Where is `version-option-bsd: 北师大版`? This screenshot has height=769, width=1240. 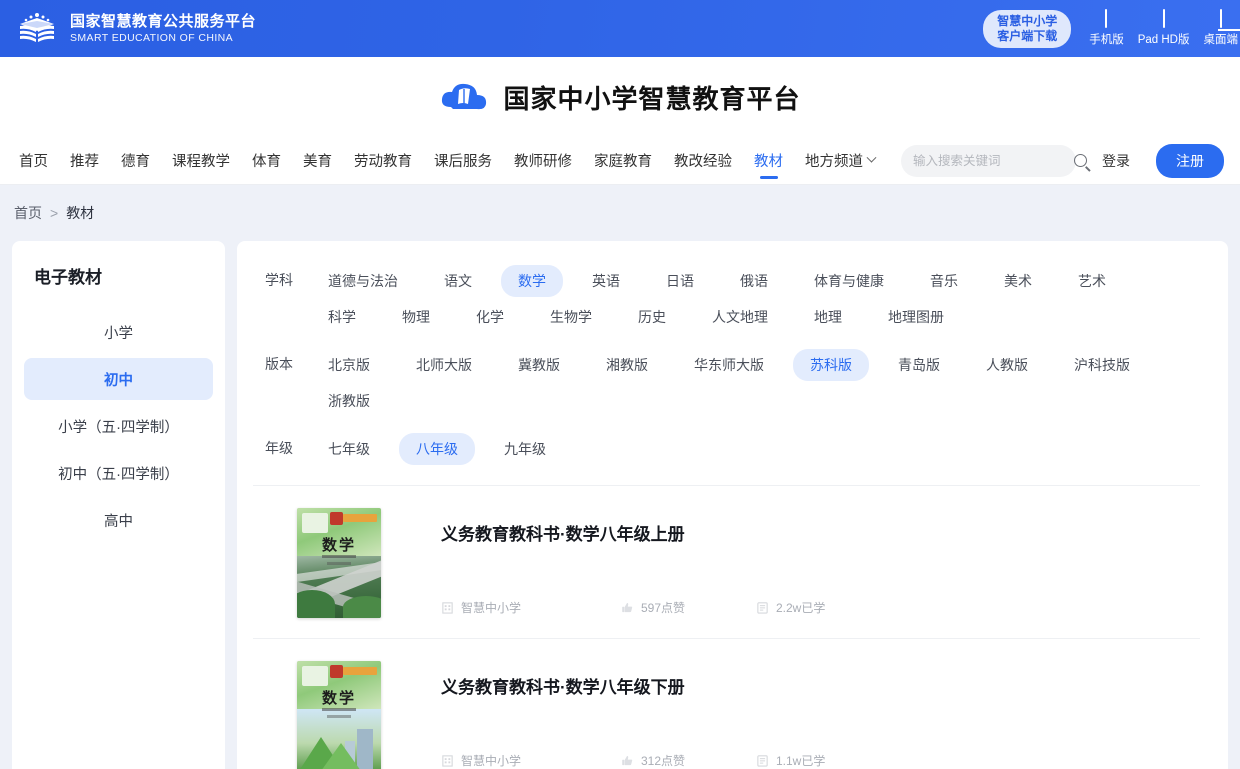
version-option-bsd: 北师大版 is located at coordinates (444, 365).